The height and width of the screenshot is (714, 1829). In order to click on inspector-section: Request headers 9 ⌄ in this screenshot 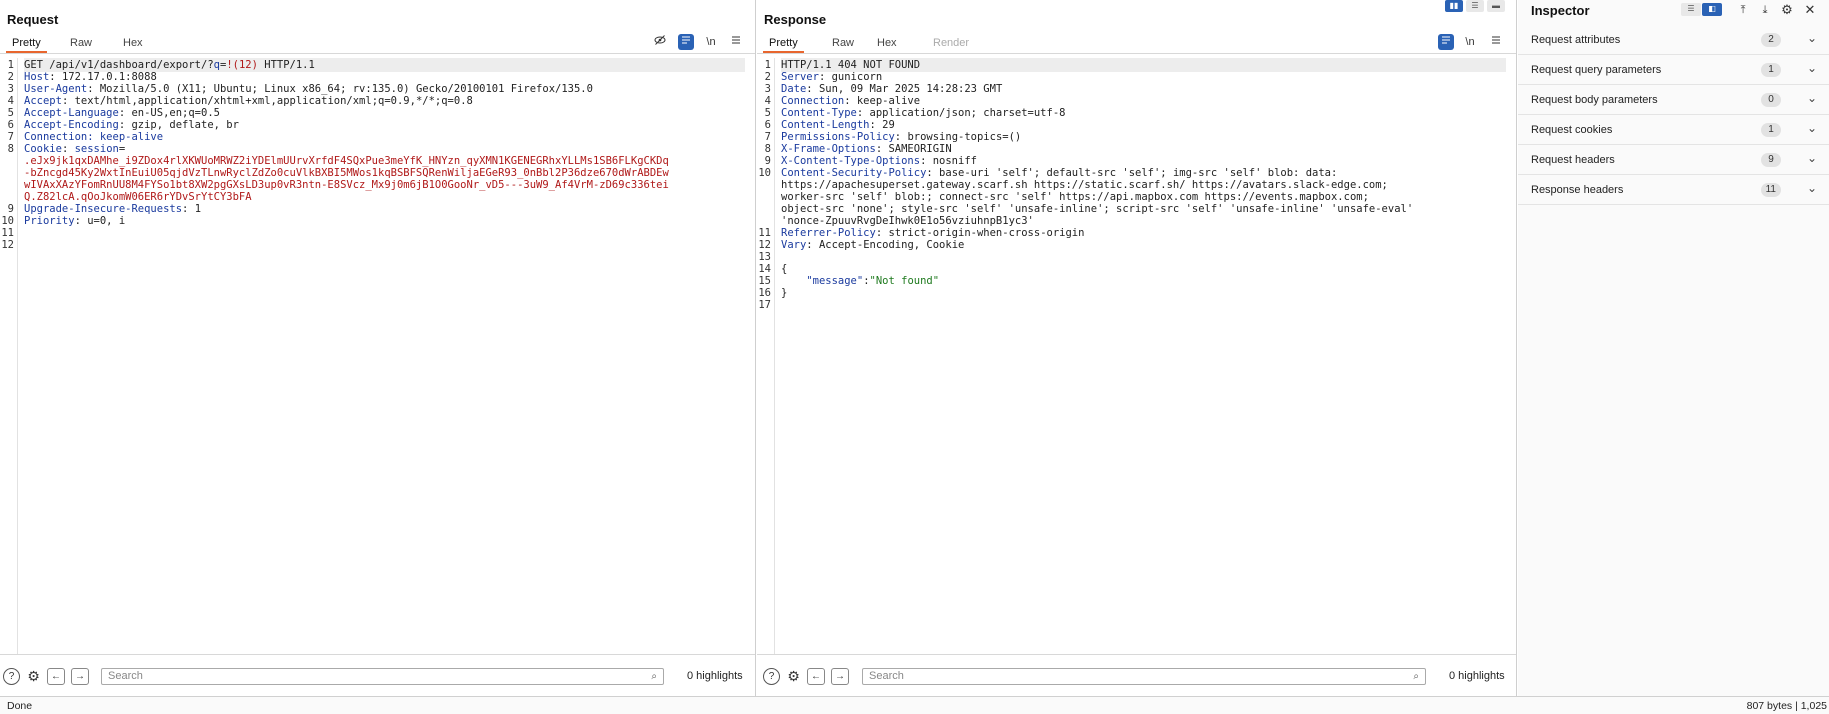, I will do `click(1673, 160)`.